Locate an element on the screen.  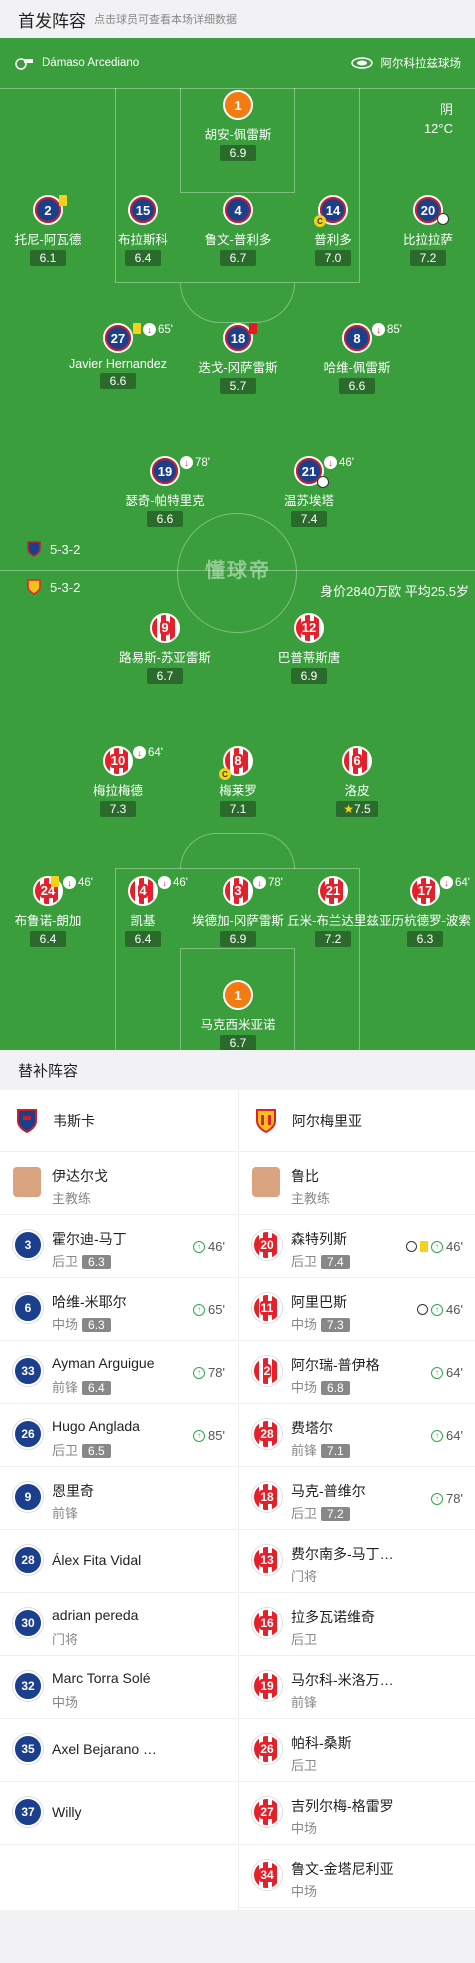
sub-player-row: 6 哈维-米耶尔 中场 6.3 ↑ 65' is located at coordinates (118, 1309).